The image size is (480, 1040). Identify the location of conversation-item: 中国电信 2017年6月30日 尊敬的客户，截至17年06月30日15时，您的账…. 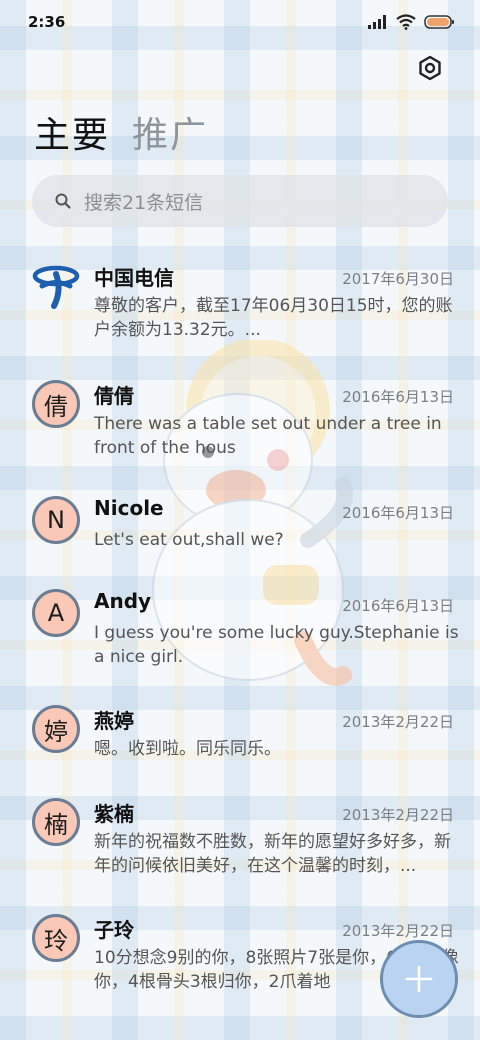
(240, 305).